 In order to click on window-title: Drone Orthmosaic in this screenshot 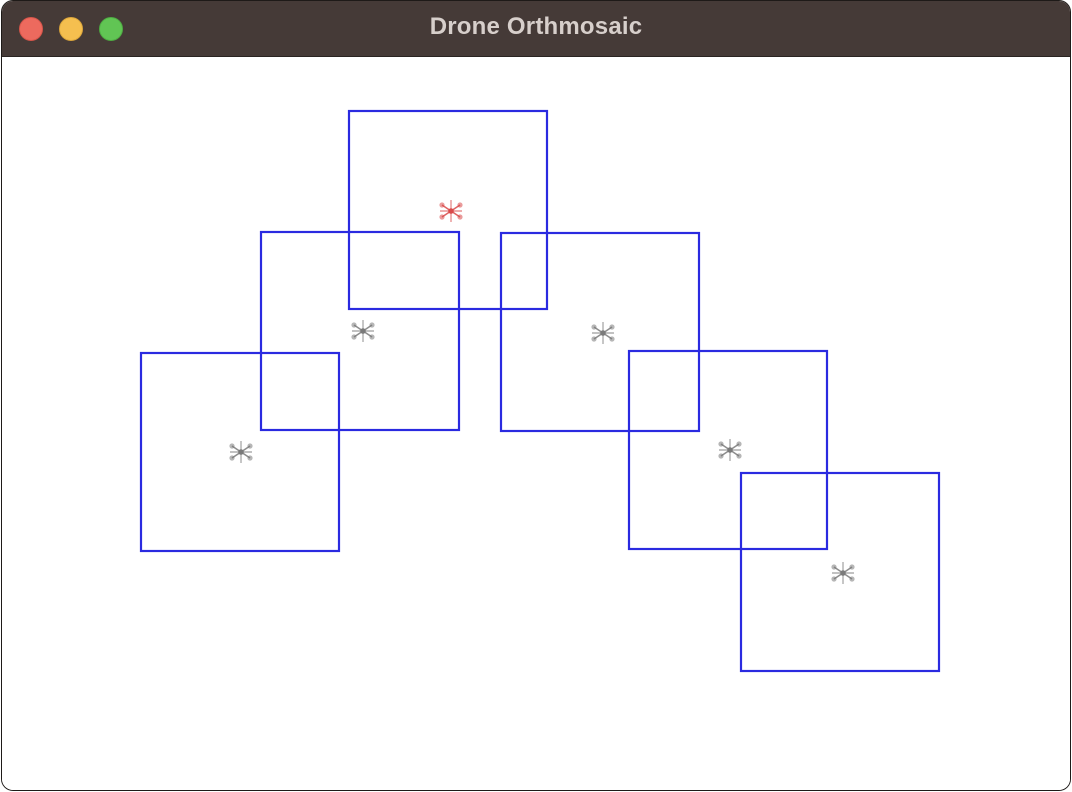, I will do `click(536, 26)`.